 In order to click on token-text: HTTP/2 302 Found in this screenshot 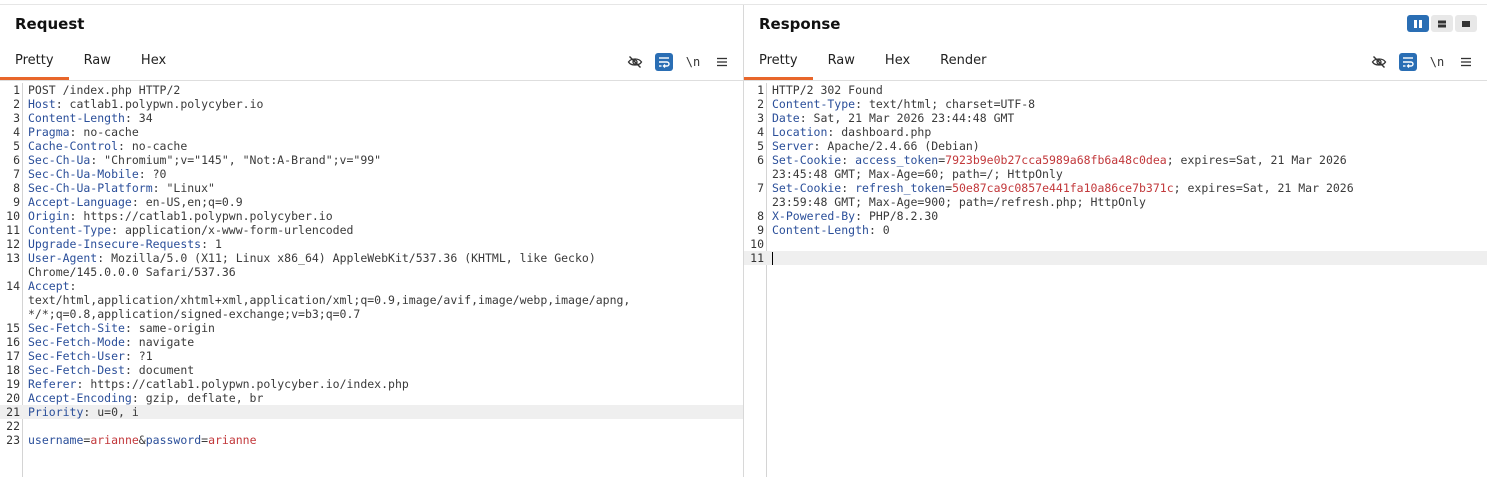, I will do `click(827, 90)`.